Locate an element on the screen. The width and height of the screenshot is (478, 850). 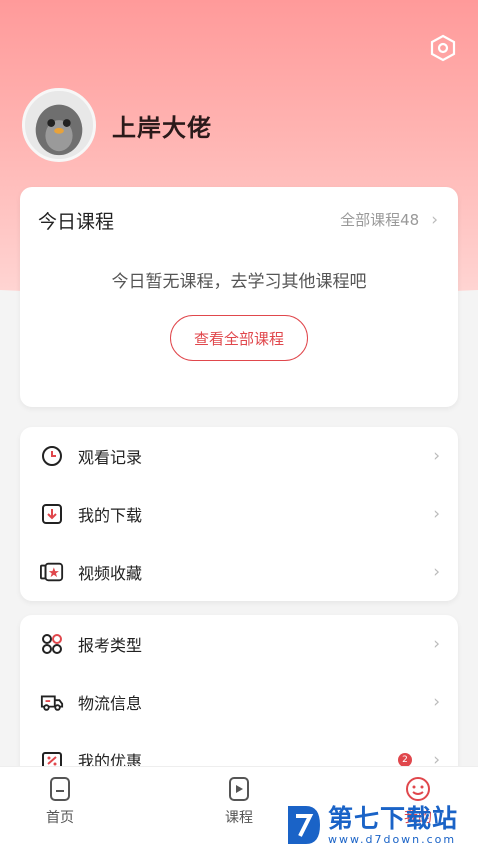
menu-item-label: 报考类型 is located at coordinates (110, 645).